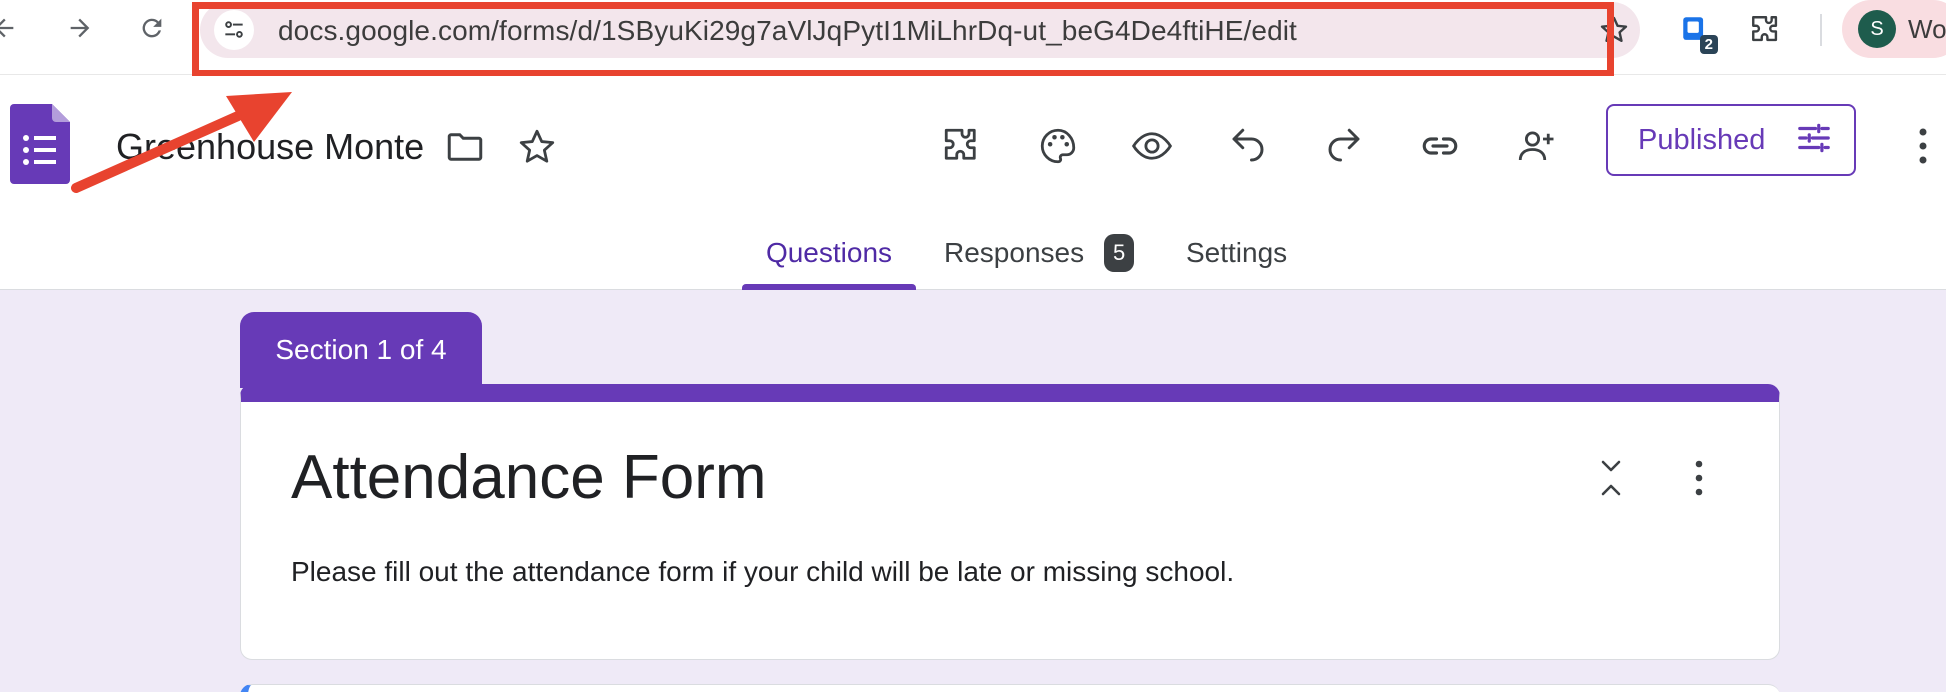 The height and width of the screenshot is (692, 1946). Describe the element at coordinates (1696, 31) in the screenshot. I see `extension-icon: 2` at that location.